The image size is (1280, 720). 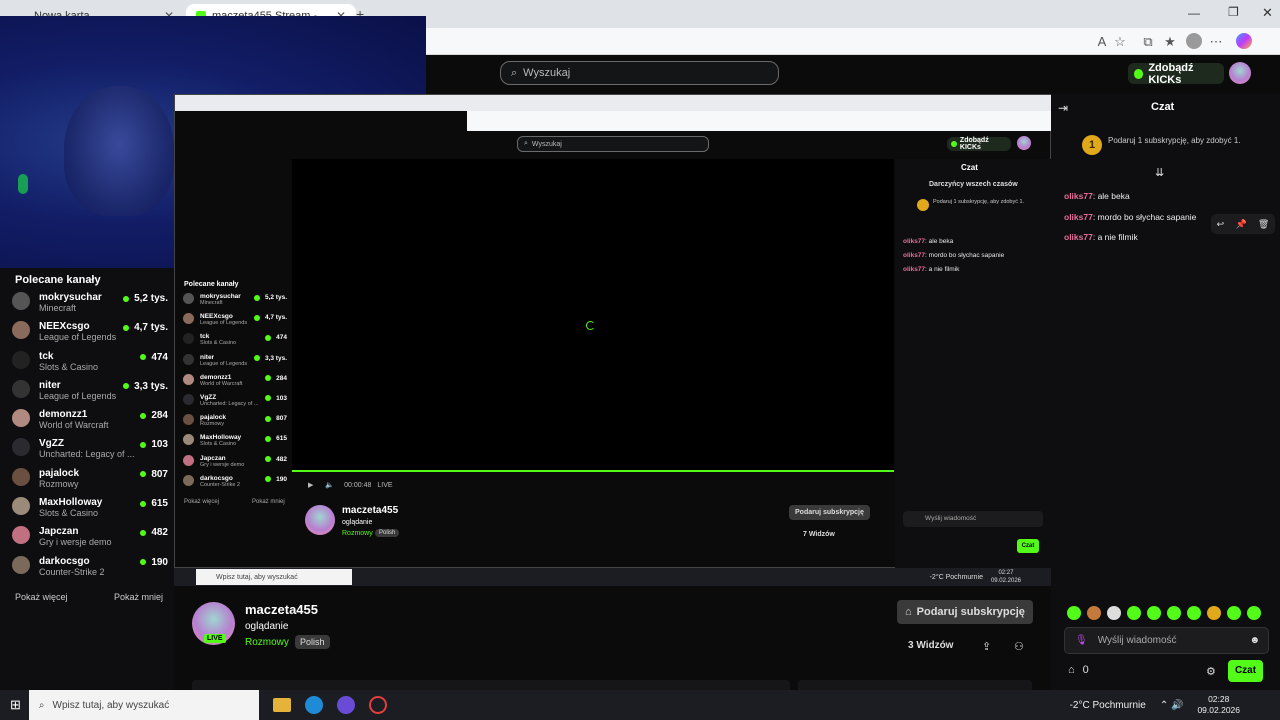 What do you see at coordinates (276, 398) in the screenshot?
I see `viewer-count: 103` at bounding box center [276, 398].